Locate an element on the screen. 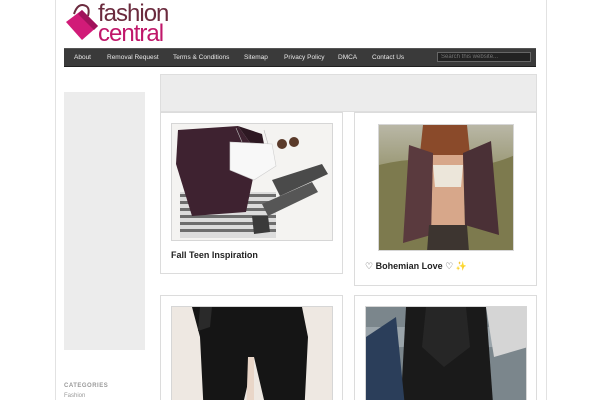  sweater-outfit-photo-icon is located at coordinates (252, 182).